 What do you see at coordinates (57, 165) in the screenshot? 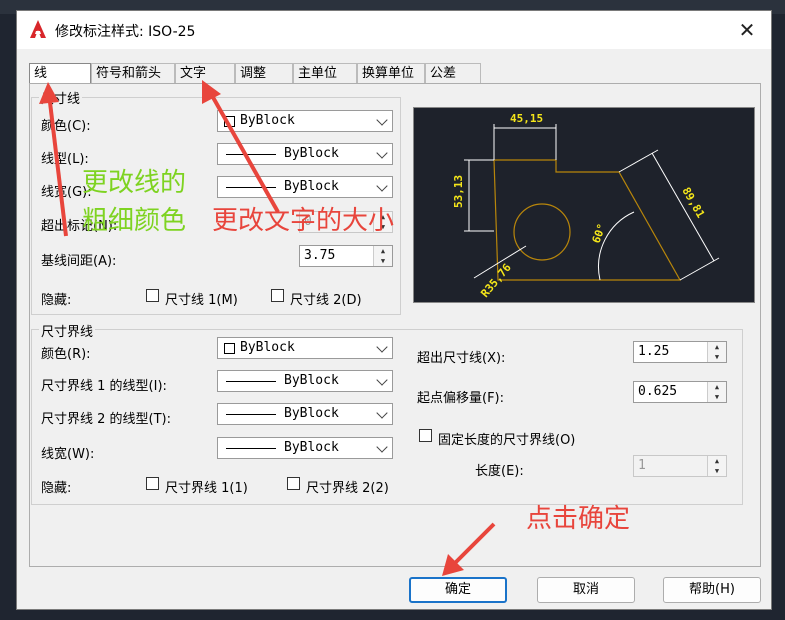
I see `arrow-to-lines-tab` at bounding box center [57, 165].